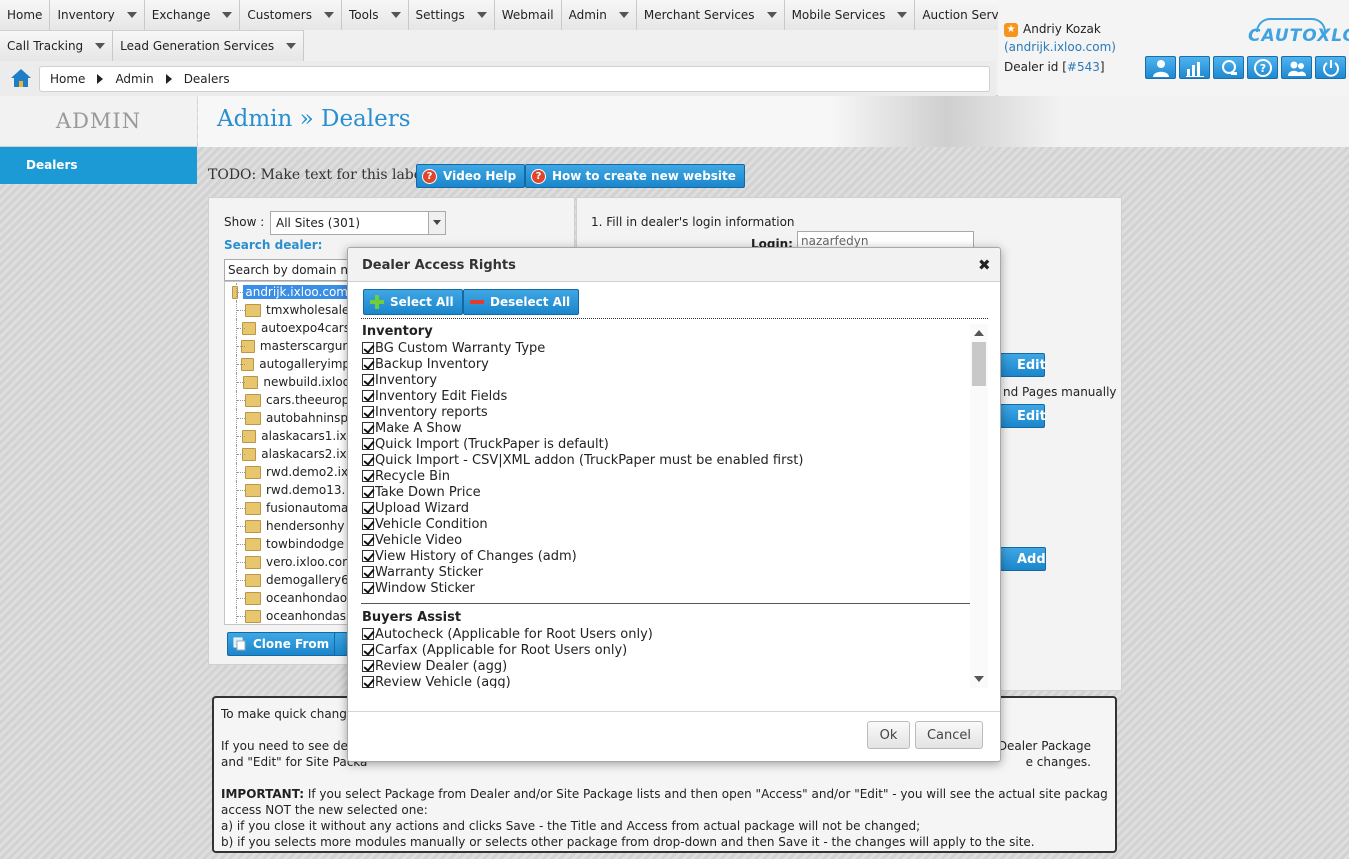 The height and width of the screenshot is (859, 1349). Describe the element at coordinates (1228, 67) in the screenshot. I see `support-icon` at that location.